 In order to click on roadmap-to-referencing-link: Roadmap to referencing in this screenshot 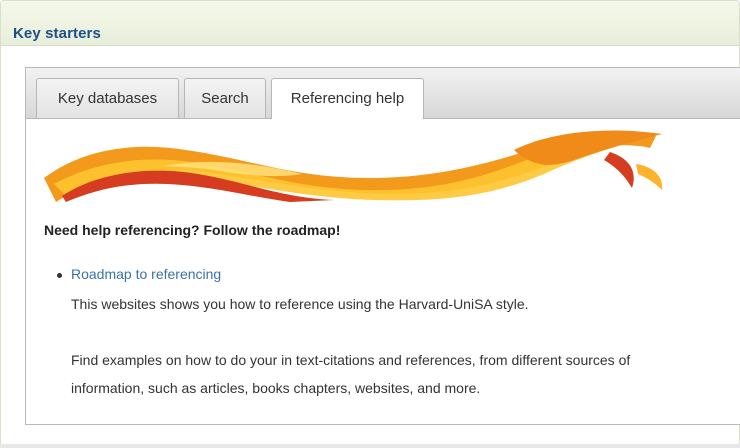, I will do `click(146, 274)`.